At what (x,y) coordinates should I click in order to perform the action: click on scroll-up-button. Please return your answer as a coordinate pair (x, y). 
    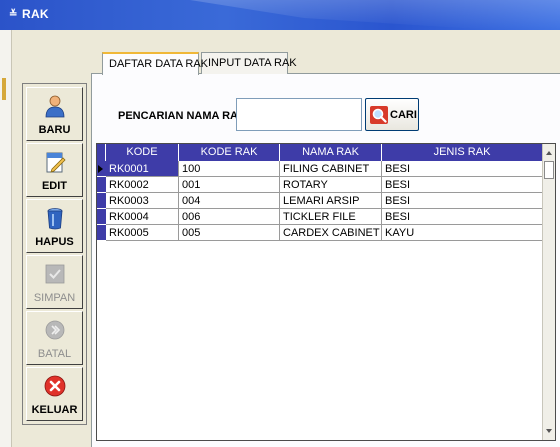
    Looking at the image, I should click on (549, 153).